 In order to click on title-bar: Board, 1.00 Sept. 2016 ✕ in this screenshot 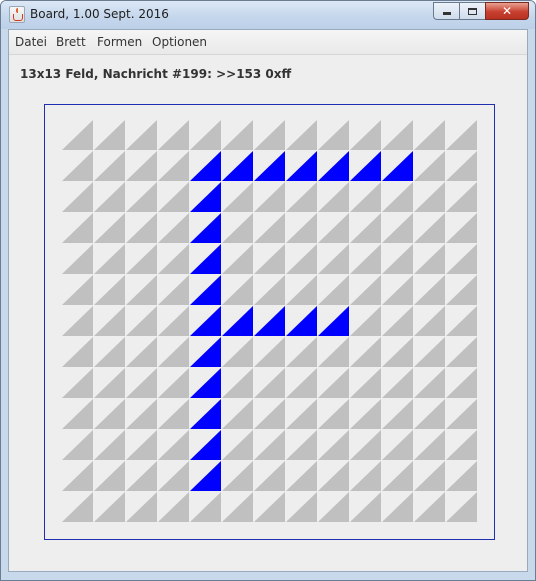, I will do `click(268, 15)`.